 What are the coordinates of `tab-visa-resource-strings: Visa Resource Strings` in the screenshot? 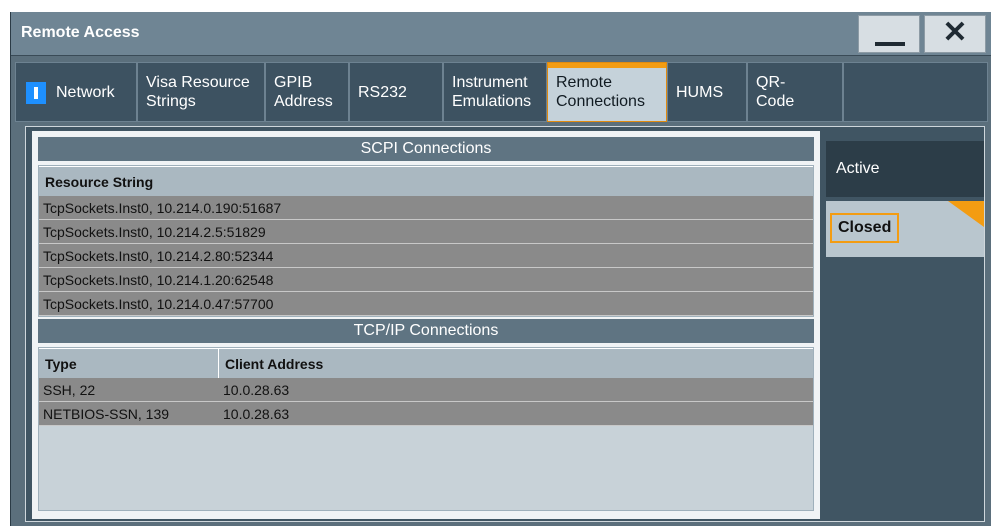 It's located at (201, 92).